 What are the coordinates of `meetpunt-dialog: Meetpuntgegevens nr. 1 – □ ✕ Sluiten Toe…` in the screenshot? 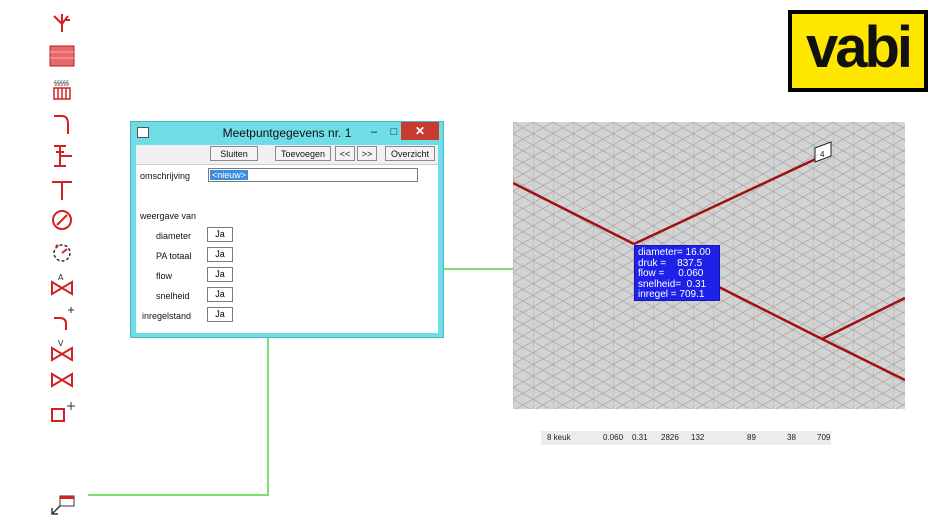 It's located at (287, 229).